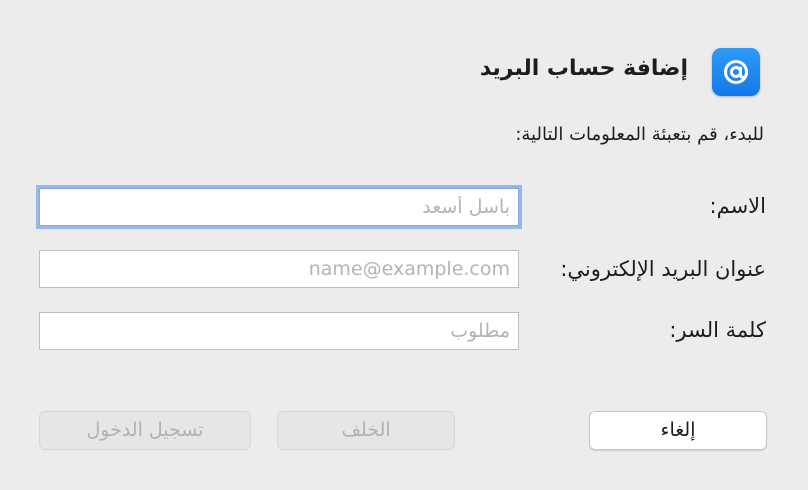 Image resolution: width=808 pixels, height=490 pixels. I want to click on password-input, so click(279, 331).